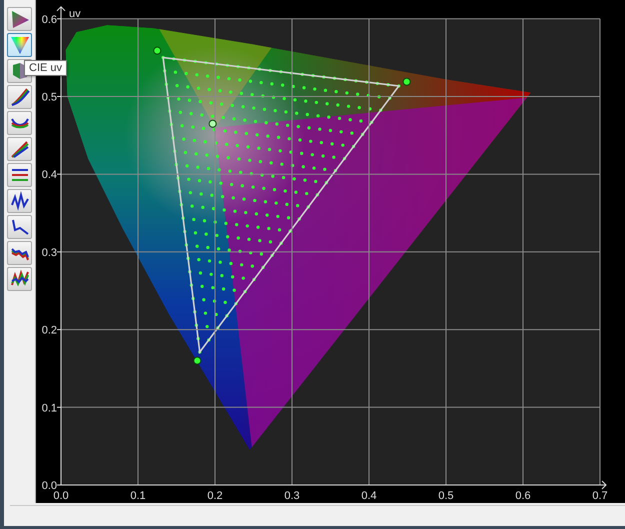 The width and height of the screenshot is (625, 529). I want to click on triangle-icon, so click(20, 19).